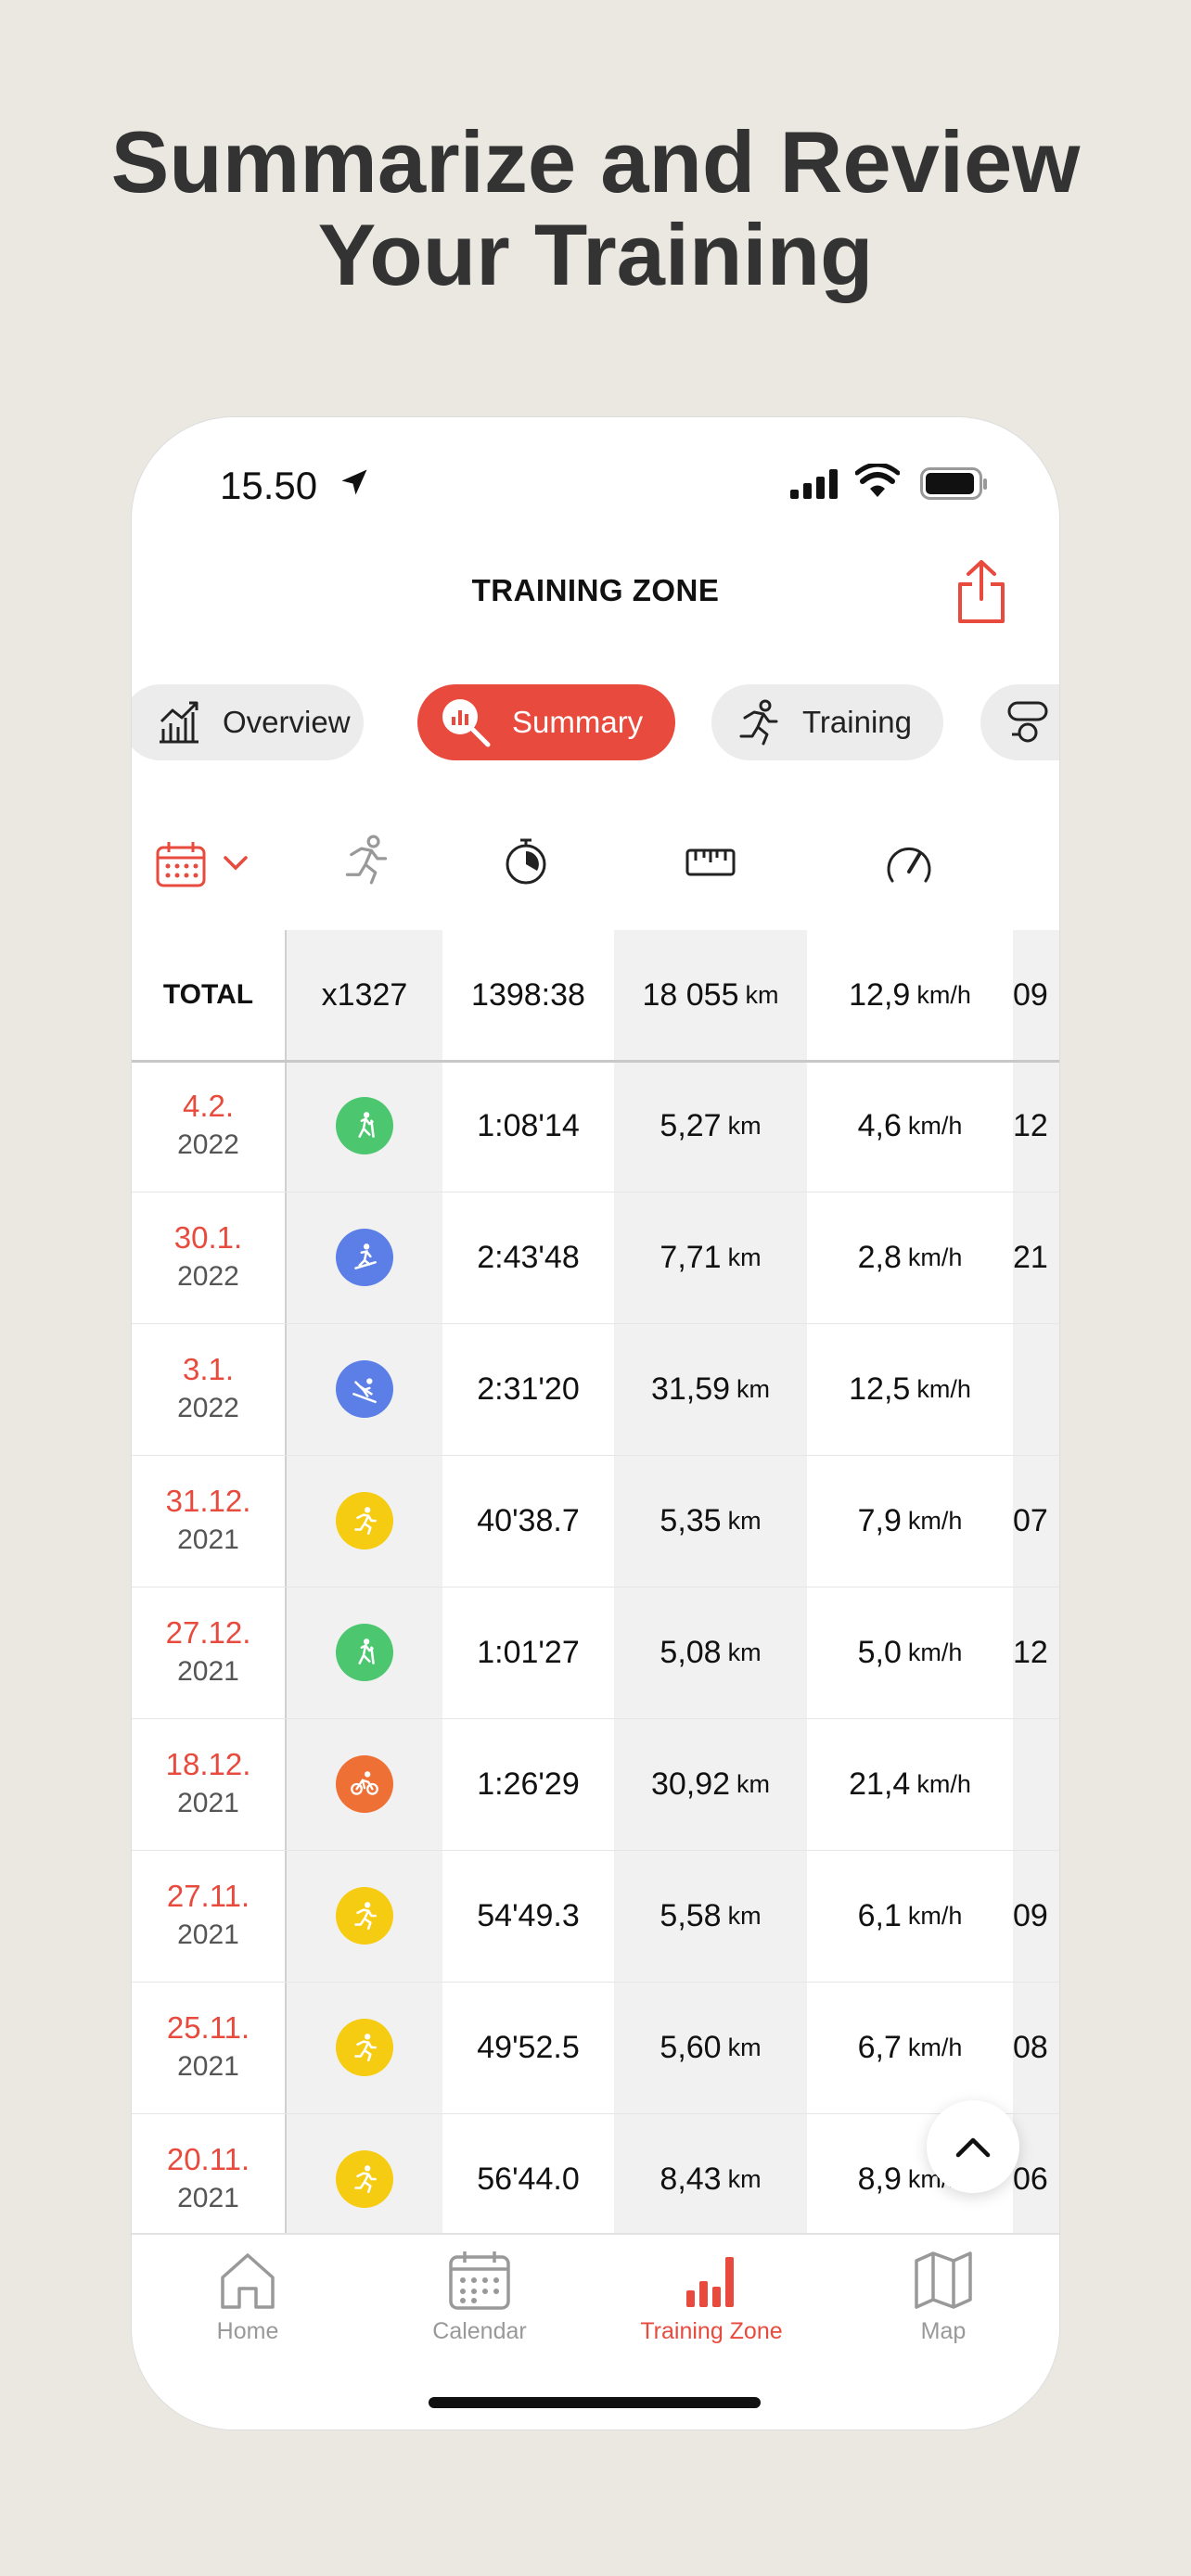 Image resolution: width=1191 pixels, height=2576 pixels. I want to click on headline: Summarize and Review Your Training, so click(595, 208).